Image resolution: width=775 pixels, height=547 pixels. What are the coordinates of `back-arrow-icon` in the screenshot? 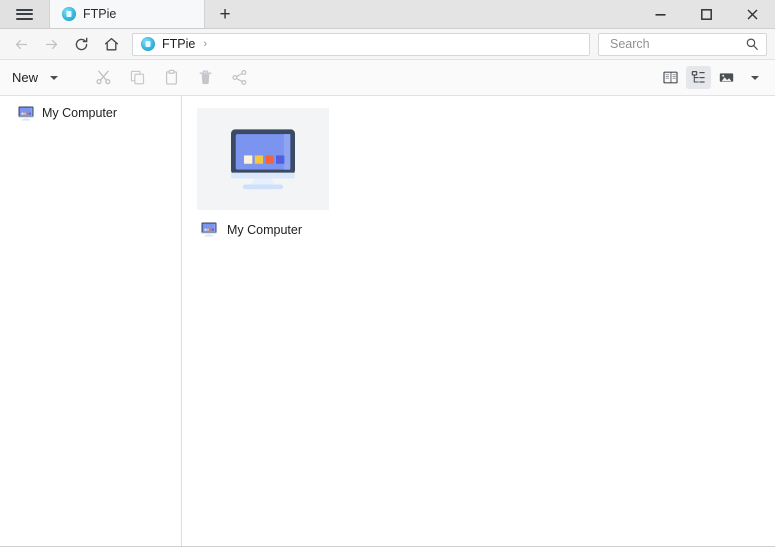 It's located at (21, 44).